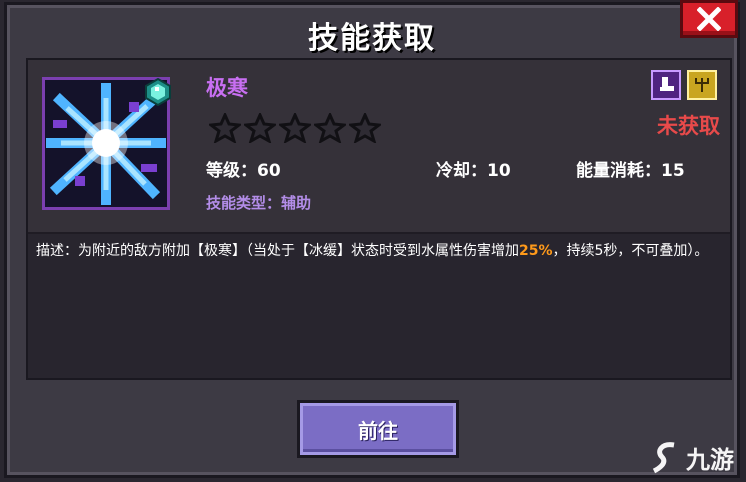 The image size is (746, 482). Describe the element at coordinates (688, 126) in the screenshot. I see `acquire-status: 未获取` at that location.